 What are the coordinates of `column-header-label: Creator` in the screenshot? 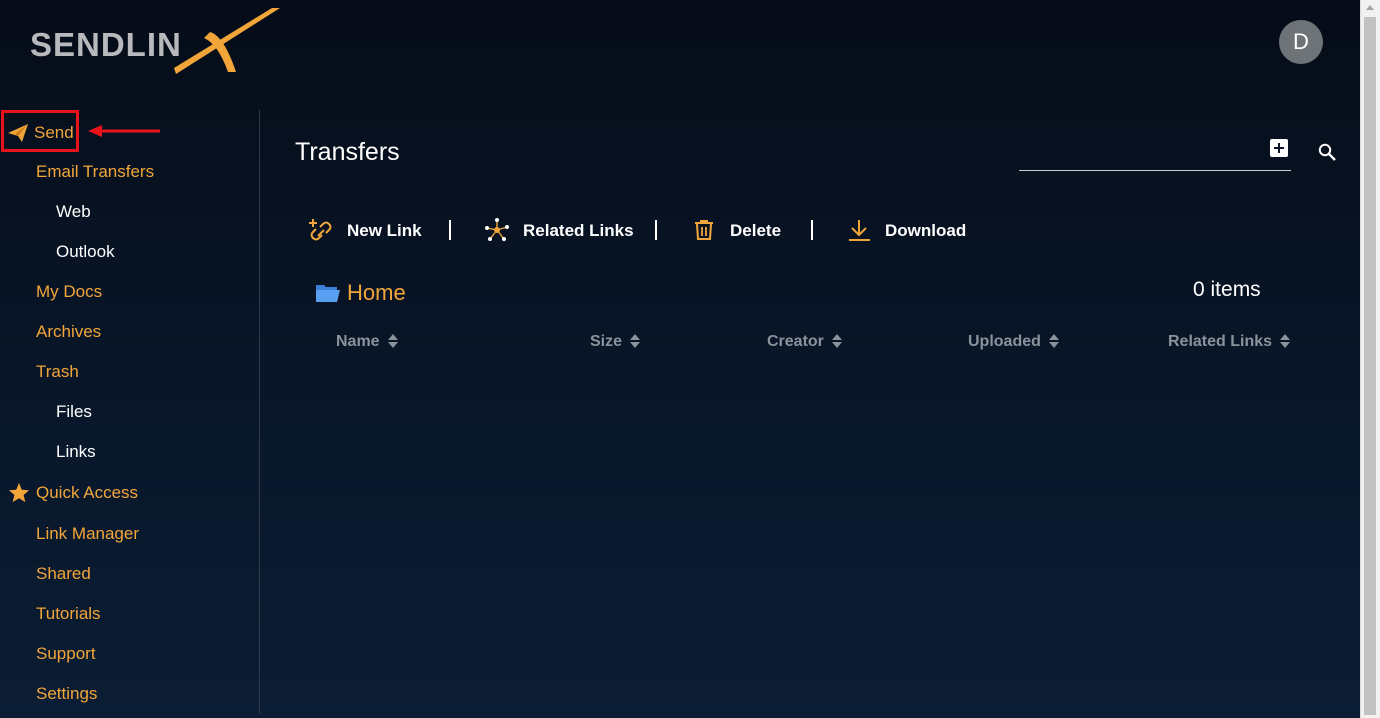 It's located at (795, 341).